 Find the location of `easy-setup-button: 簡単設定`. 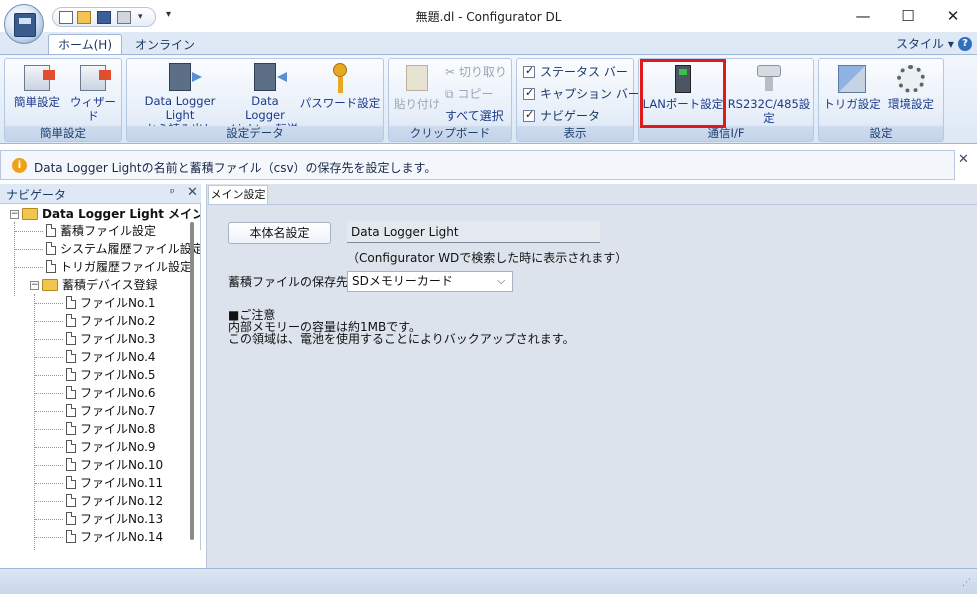

easy-setup-button: 簡単設定 is located at coordinates (37, 87).